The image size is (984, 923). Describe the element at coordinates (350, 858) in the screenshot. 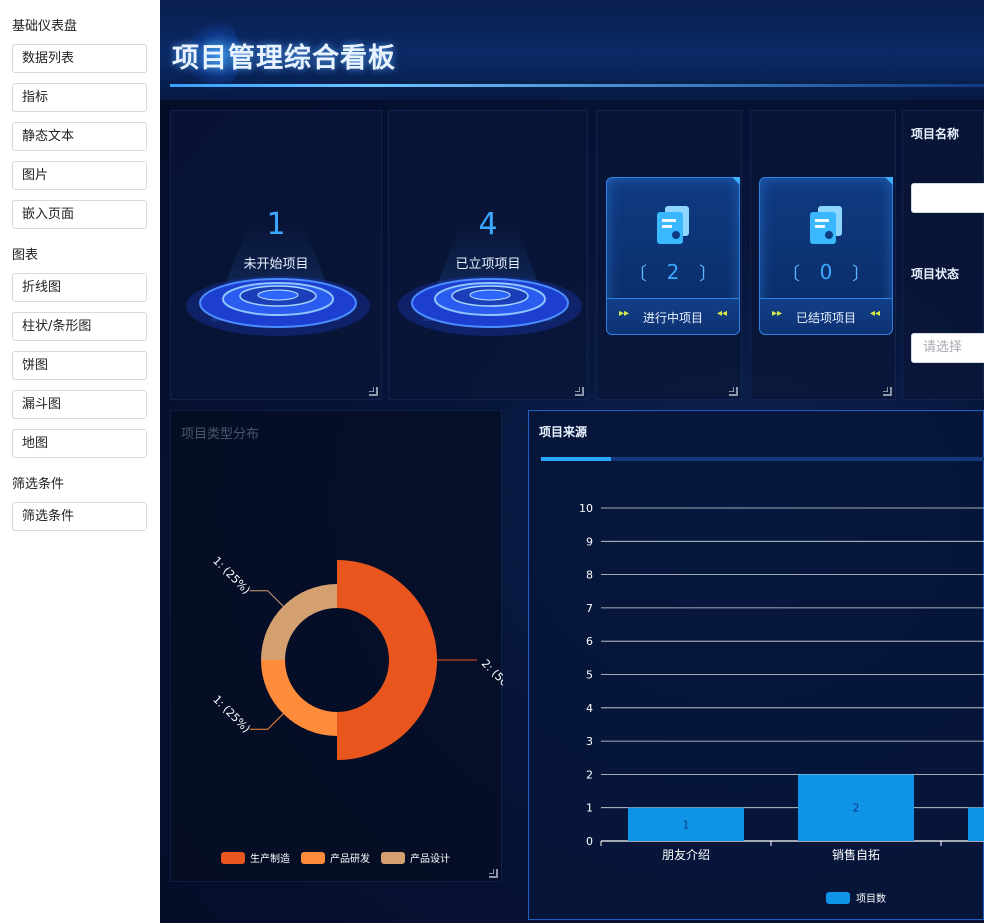

I see `legend-label: 产品研发` at that location.